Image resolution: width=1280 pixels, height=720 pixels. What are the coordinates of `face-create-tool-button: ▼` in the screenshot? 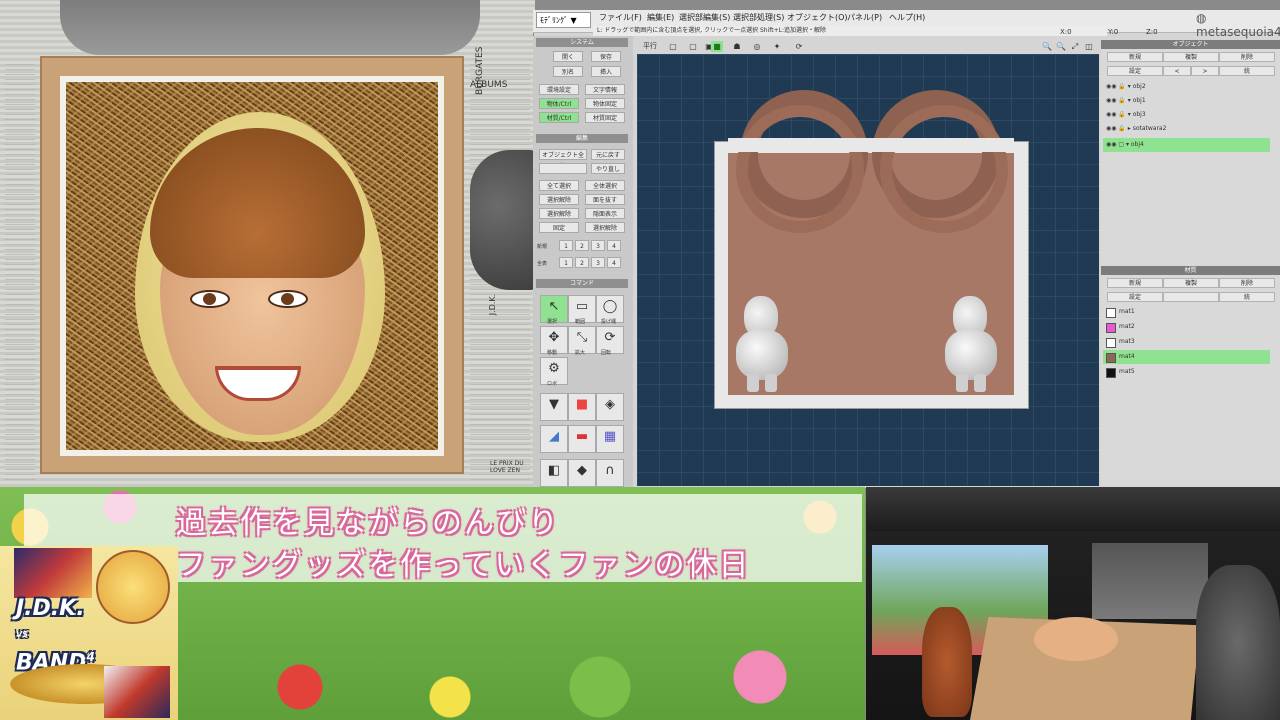 It's located at (554, 407).